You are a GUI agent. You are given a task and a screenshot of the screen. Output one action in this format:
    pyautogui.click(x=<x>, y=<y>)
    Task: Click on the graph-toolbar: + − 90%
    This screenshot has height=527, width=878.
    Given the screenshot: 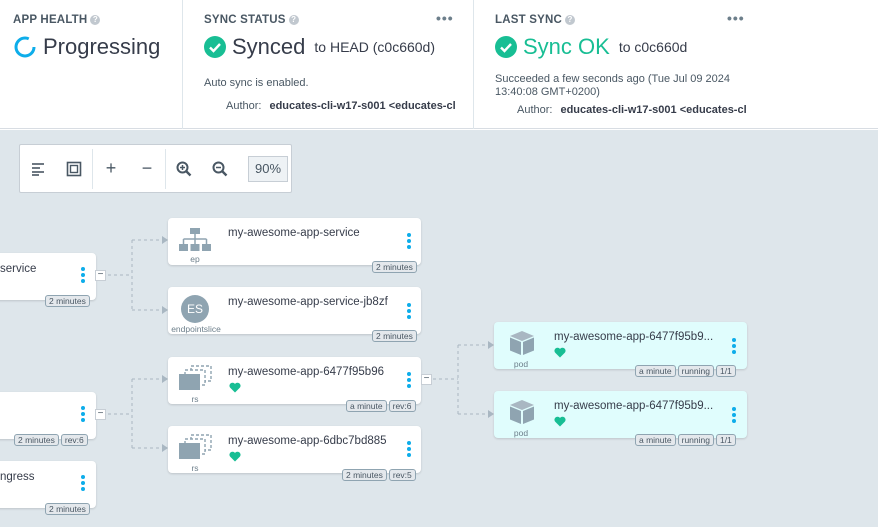 What is the action you would take?
    pyautogui.click(x=155, y=168)
    